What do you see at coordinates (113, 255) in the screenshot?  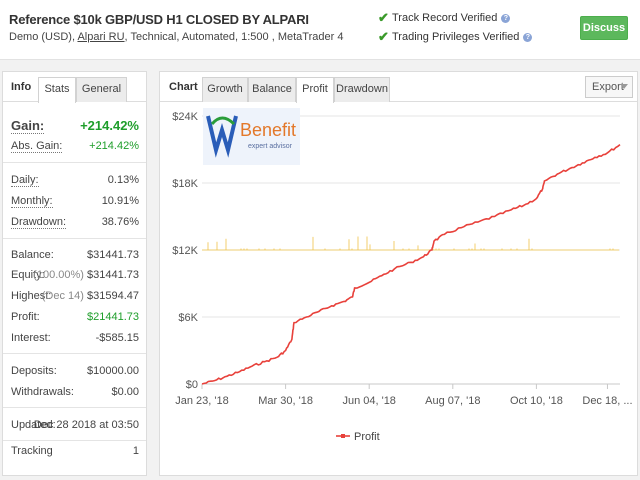 I see `balance-value: $31441.73` at bounding box center [113, 255].